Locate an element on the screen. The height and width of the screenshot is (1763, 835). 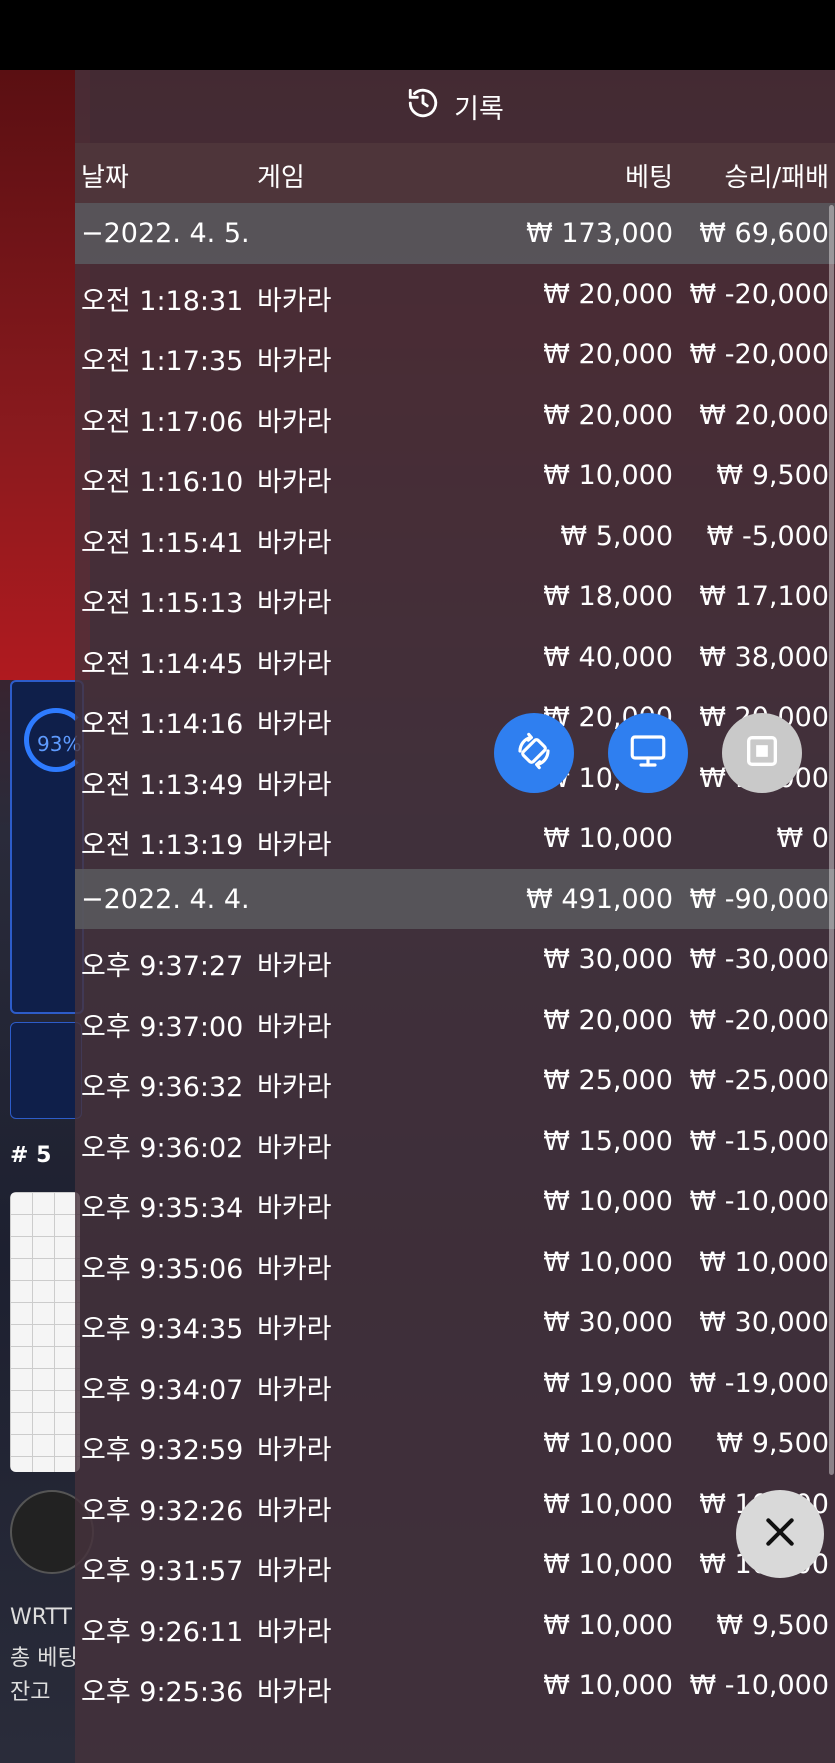
history-row: 오후 9:37:00 바카라 ₩ 20,000 ₩ -20,000 is located at coordinates (455, 1020).